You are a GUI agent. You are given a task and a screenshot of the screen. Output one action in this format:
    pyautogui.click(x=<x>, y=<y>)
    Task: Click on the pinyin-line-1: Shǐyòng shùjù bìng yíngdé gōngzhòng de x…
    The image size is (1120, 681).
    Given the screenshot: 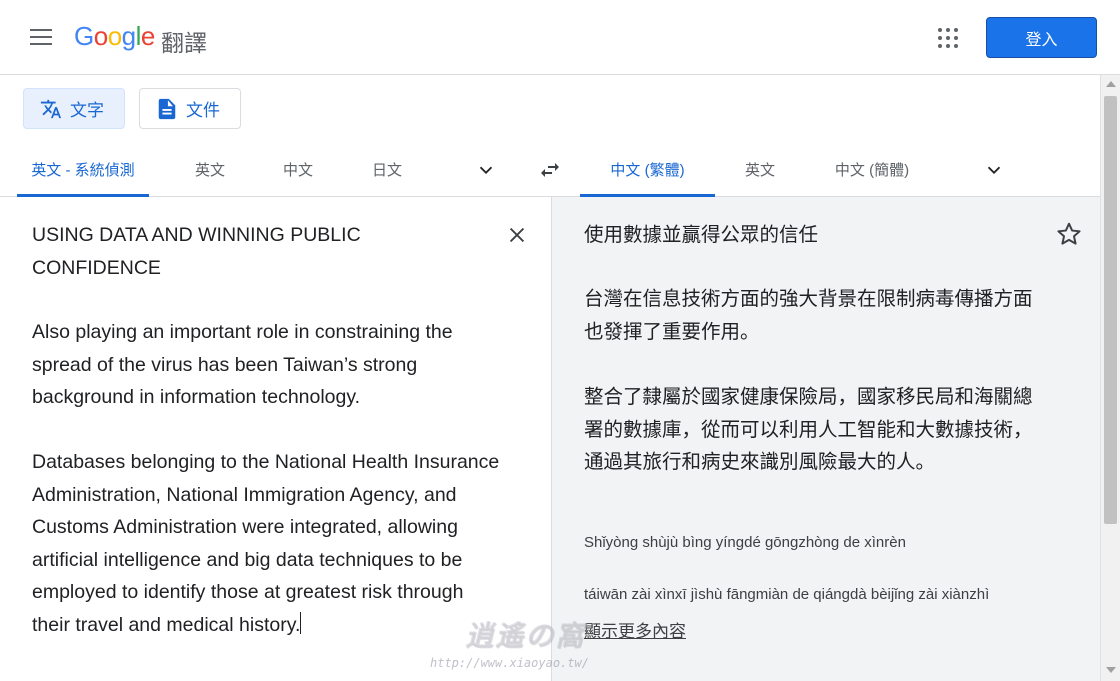 What is the action you would take?
    pyautogui.click(x=745, y=542)
    